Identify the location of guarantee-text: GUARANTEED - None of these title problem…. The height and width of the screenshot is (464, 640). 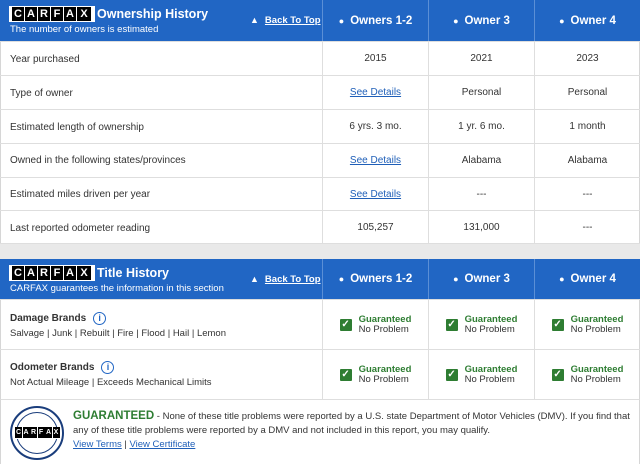
(353, 430).